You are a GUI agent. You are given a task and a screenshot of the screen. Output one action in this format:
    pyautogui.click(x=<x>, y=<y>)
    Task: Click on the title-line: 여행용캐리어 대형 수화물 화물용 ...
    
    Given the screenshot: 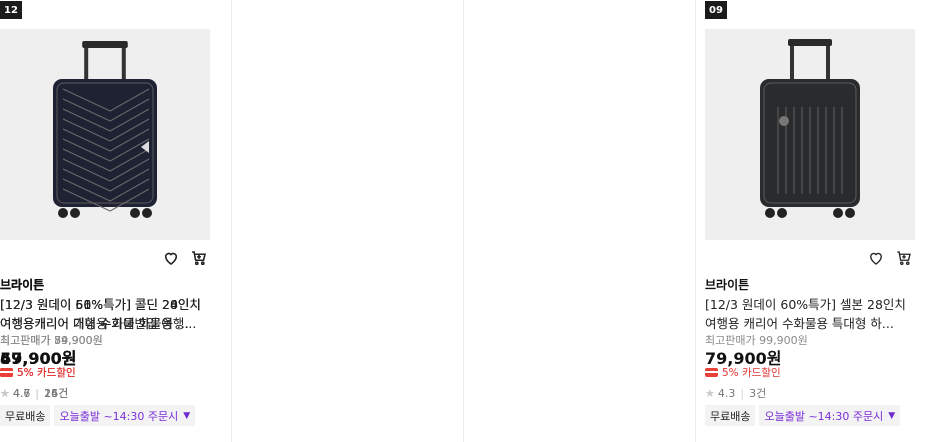 What is the action you would take?
    pyautogui.click(x=94, y=323)
    